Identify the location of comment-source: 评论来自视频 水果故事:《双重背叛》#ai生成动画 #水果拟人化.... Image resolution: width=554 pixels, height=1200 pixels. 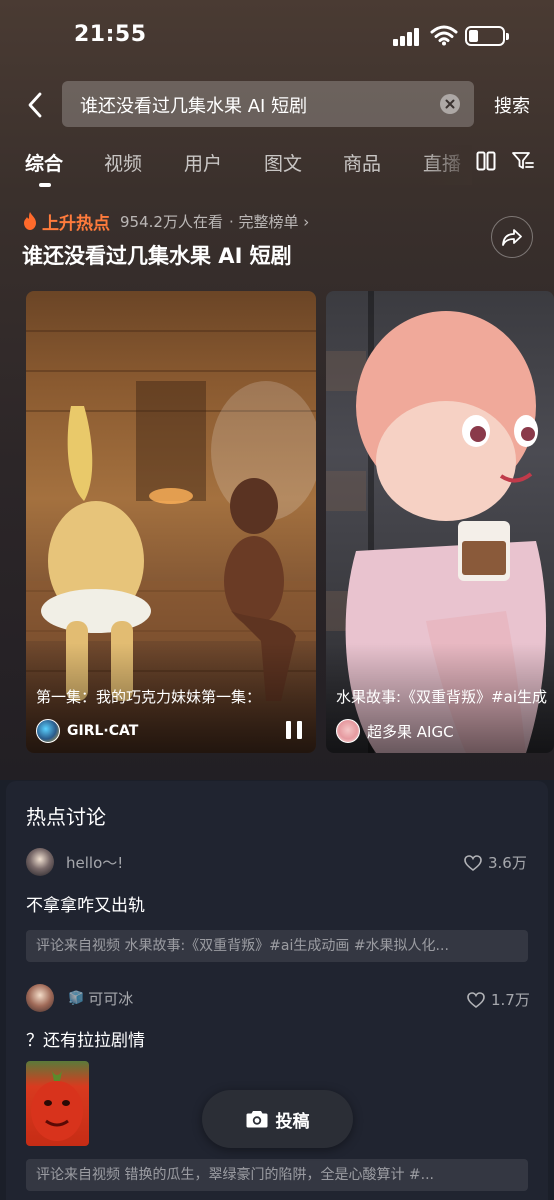
(277, 946).